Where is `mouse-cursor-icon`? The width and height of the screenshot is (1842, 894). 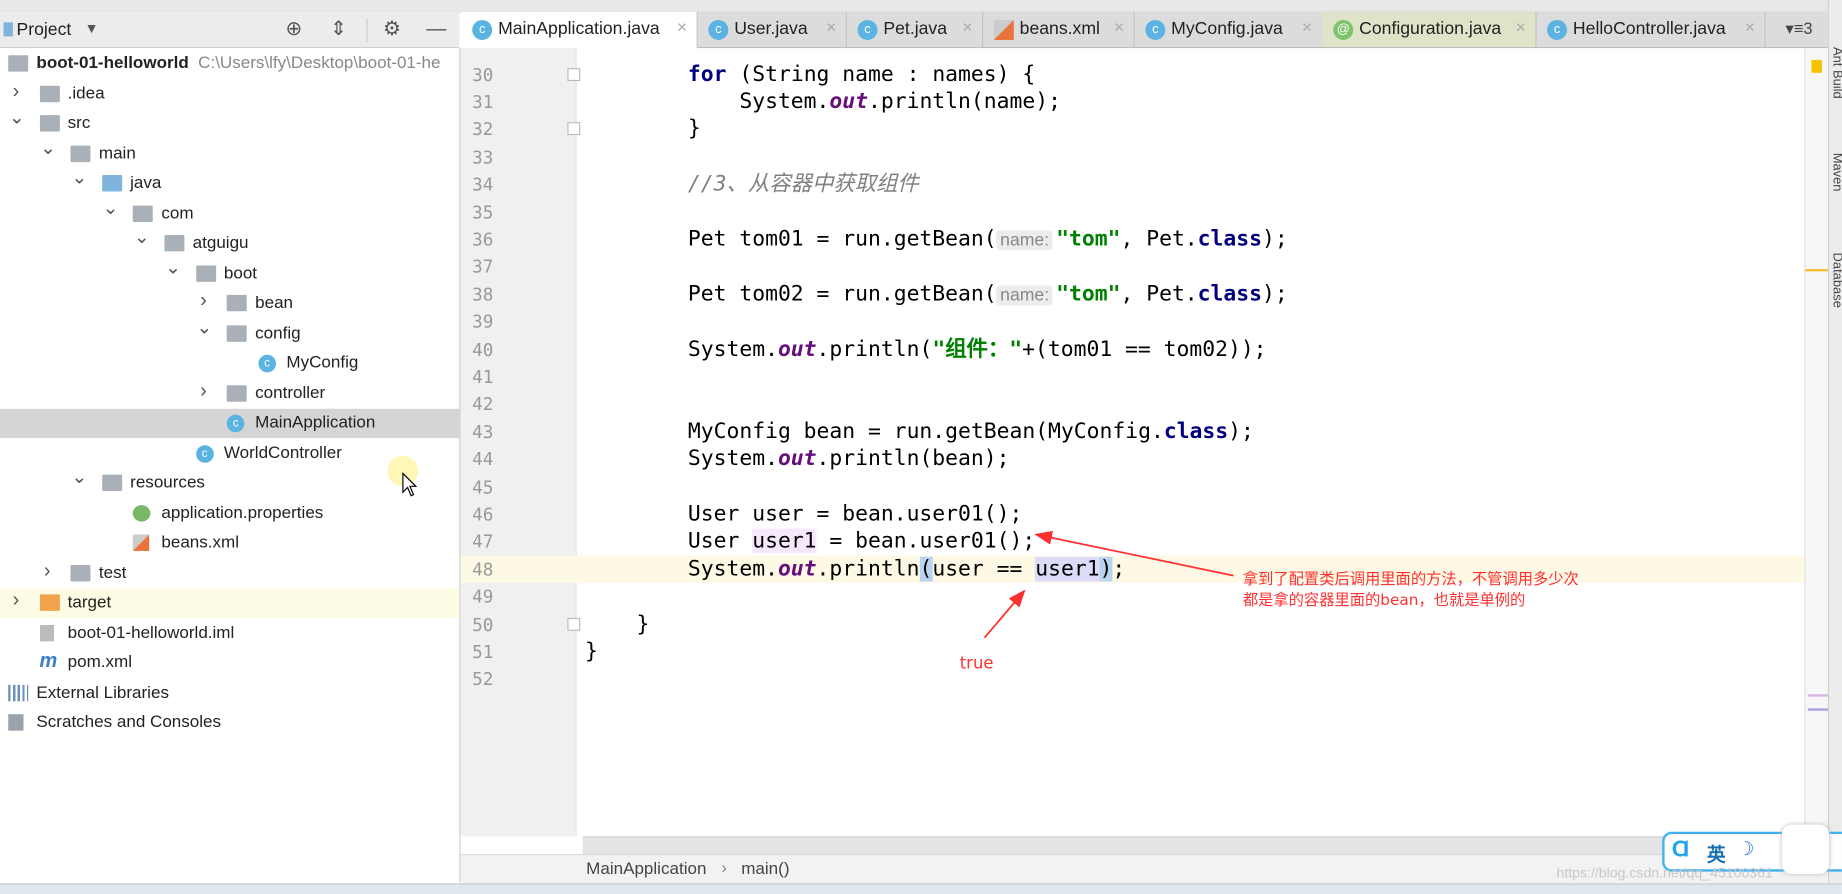
mouse-cursor-icon is located at coordinates (410, 484).